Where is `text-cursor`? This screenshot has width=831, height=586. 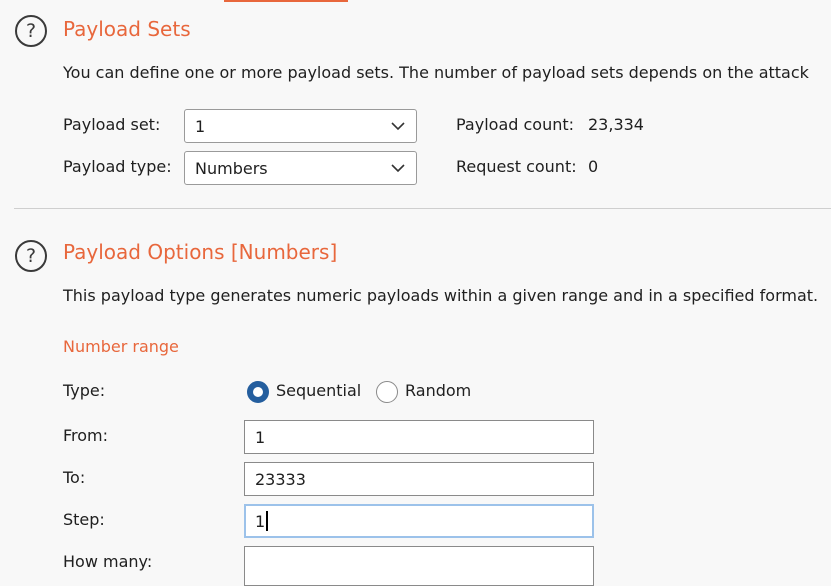
text-cursor is located at coordinates (267, 521).